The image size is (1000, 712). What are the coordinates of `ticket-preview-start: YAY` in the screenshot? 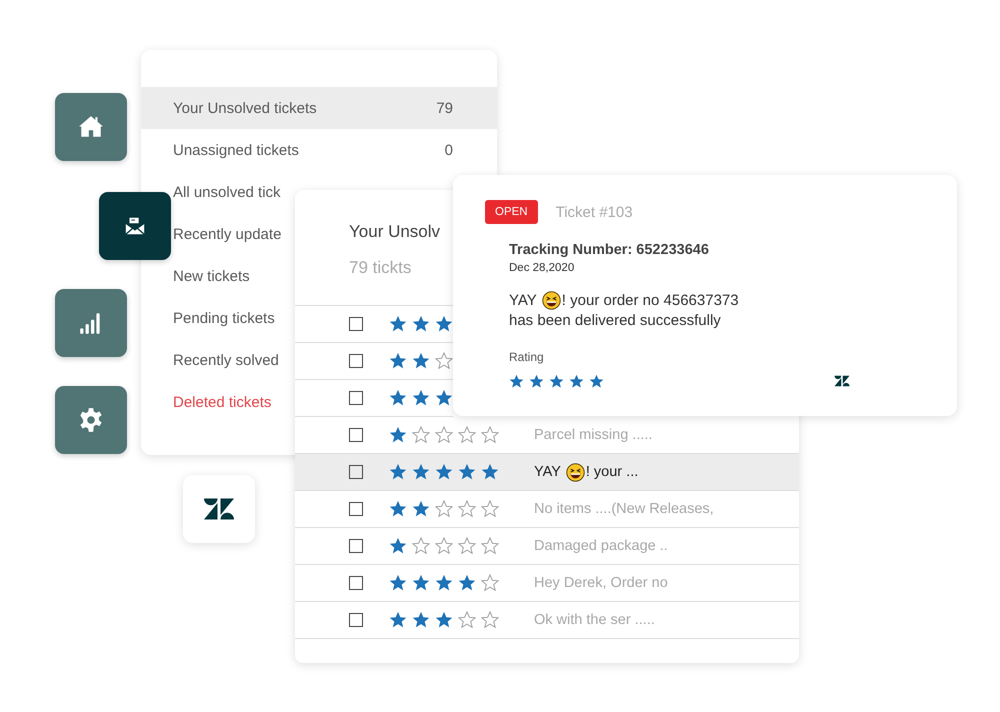 It's located at (547, 472).